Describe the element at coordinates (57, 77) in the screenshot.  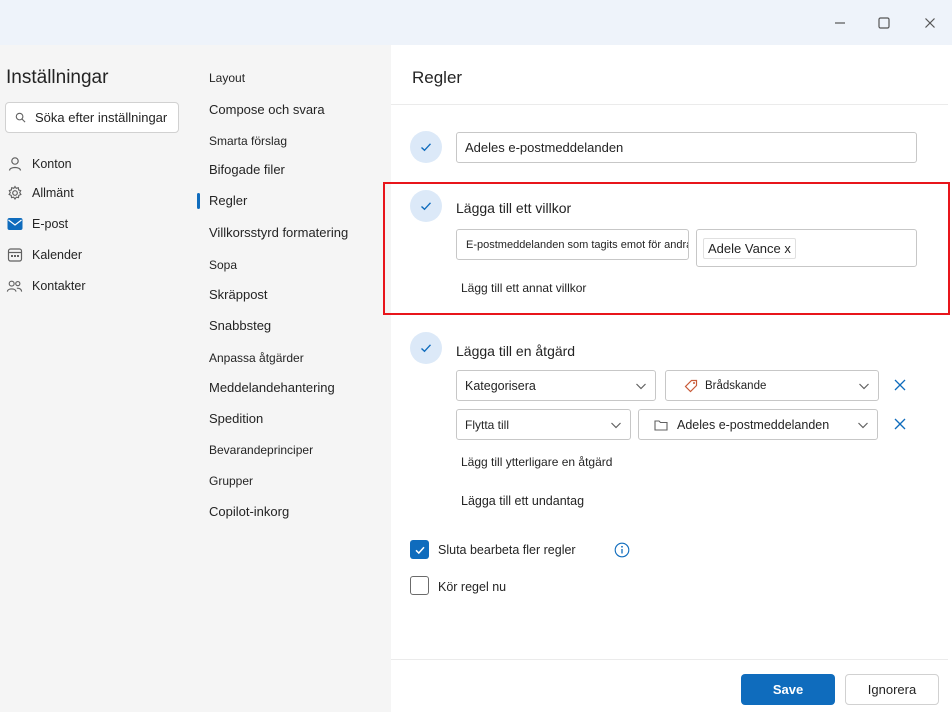
I see `settings-title: Inställningar` at that location.